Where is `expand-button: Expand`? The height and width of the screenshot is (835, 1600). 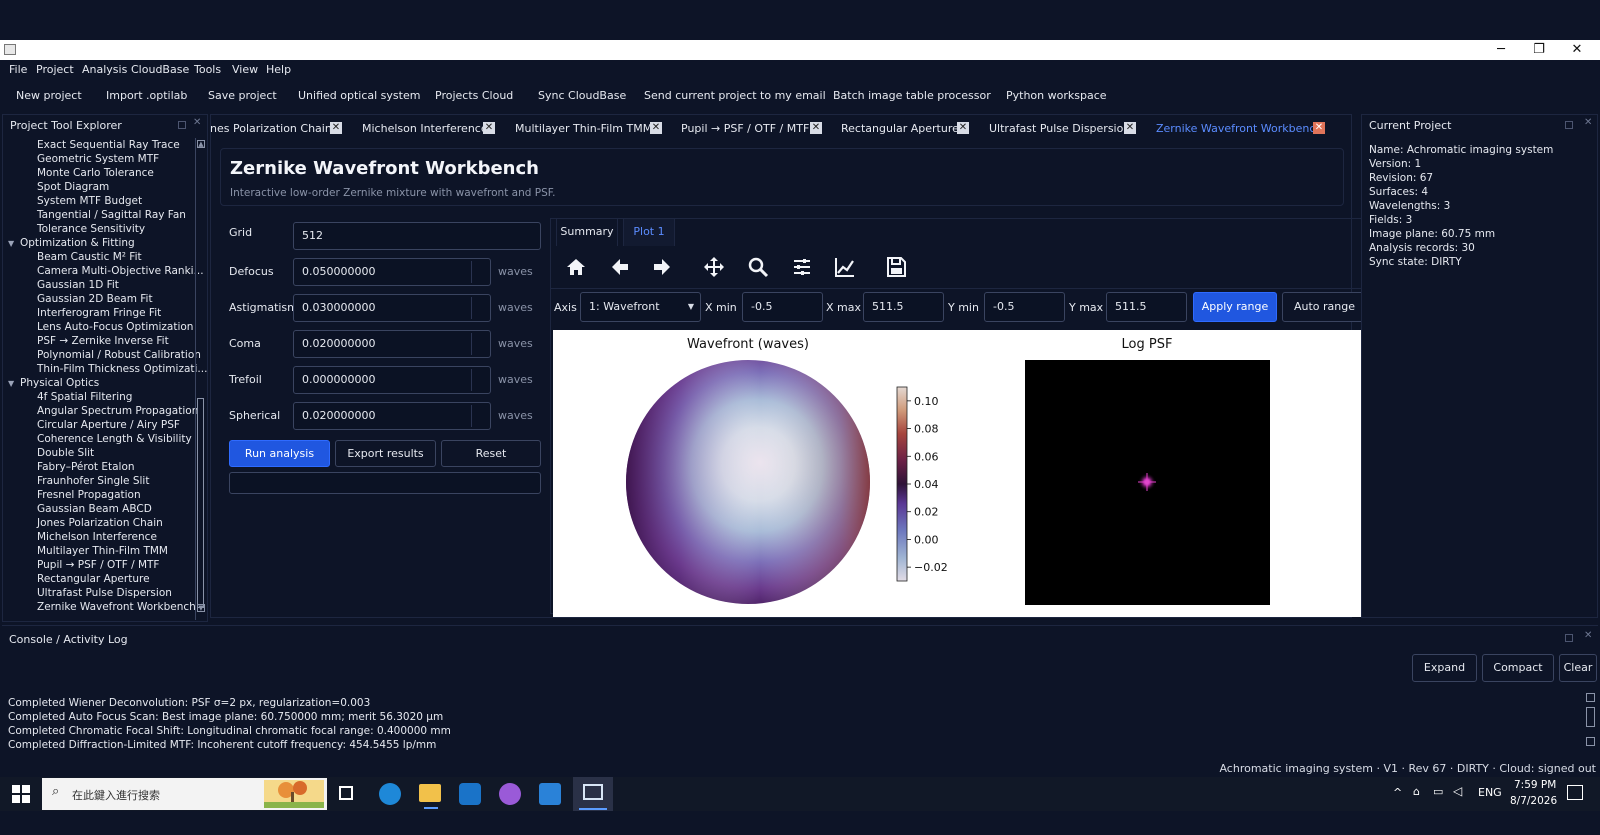
expand-button: Expand is located at coordinates (1444, 668).